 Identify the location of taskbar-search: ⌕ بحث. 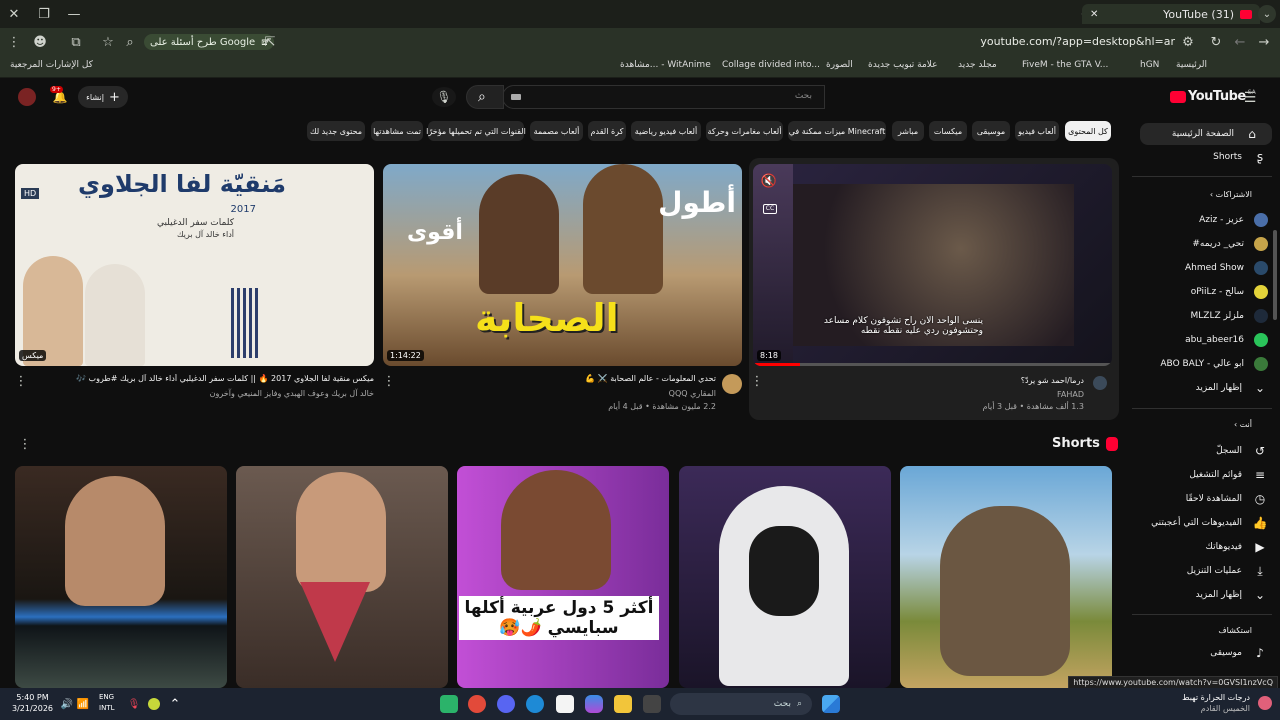
(741, 704).